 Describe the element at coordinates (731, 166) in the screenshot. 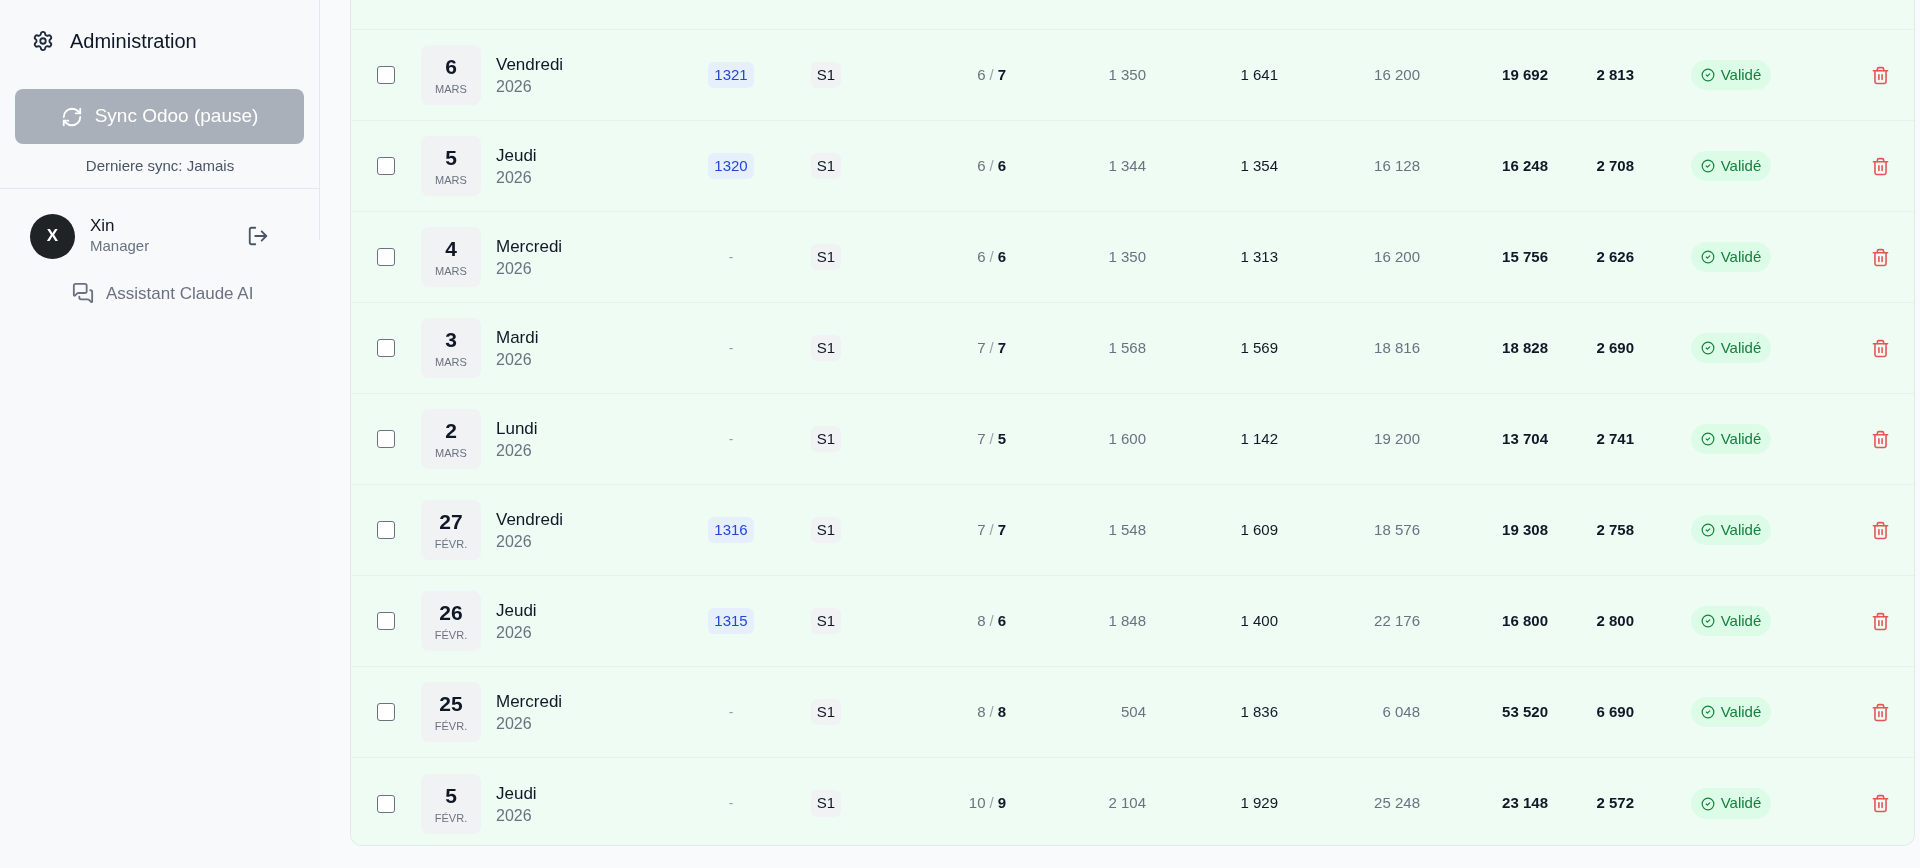

I see `reference-tag: 1320` at that location.